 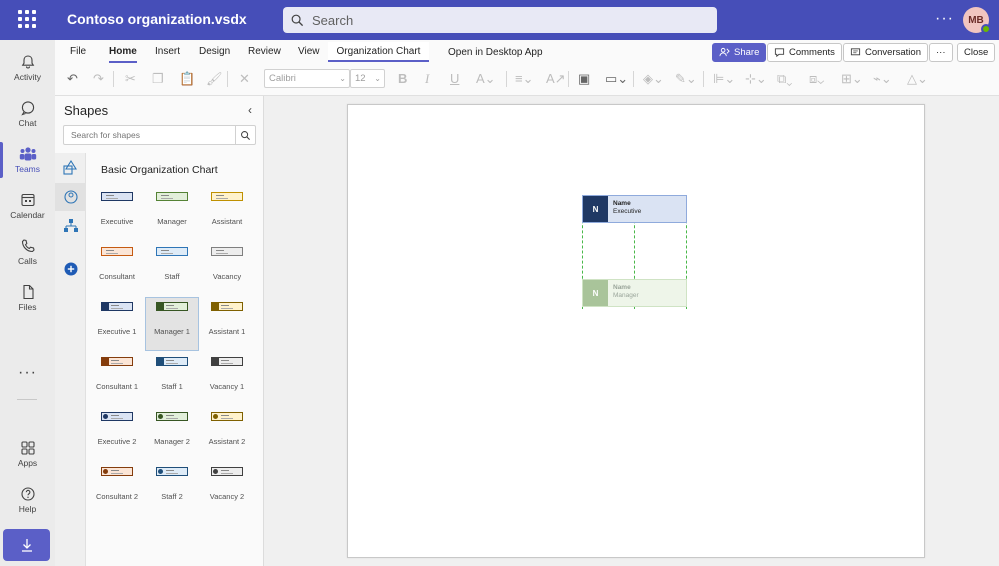 What do you see at coordinates (486, 79) in the screenshot?
I see `font-color-icon: A⌄` at bounding box center [486, 79].